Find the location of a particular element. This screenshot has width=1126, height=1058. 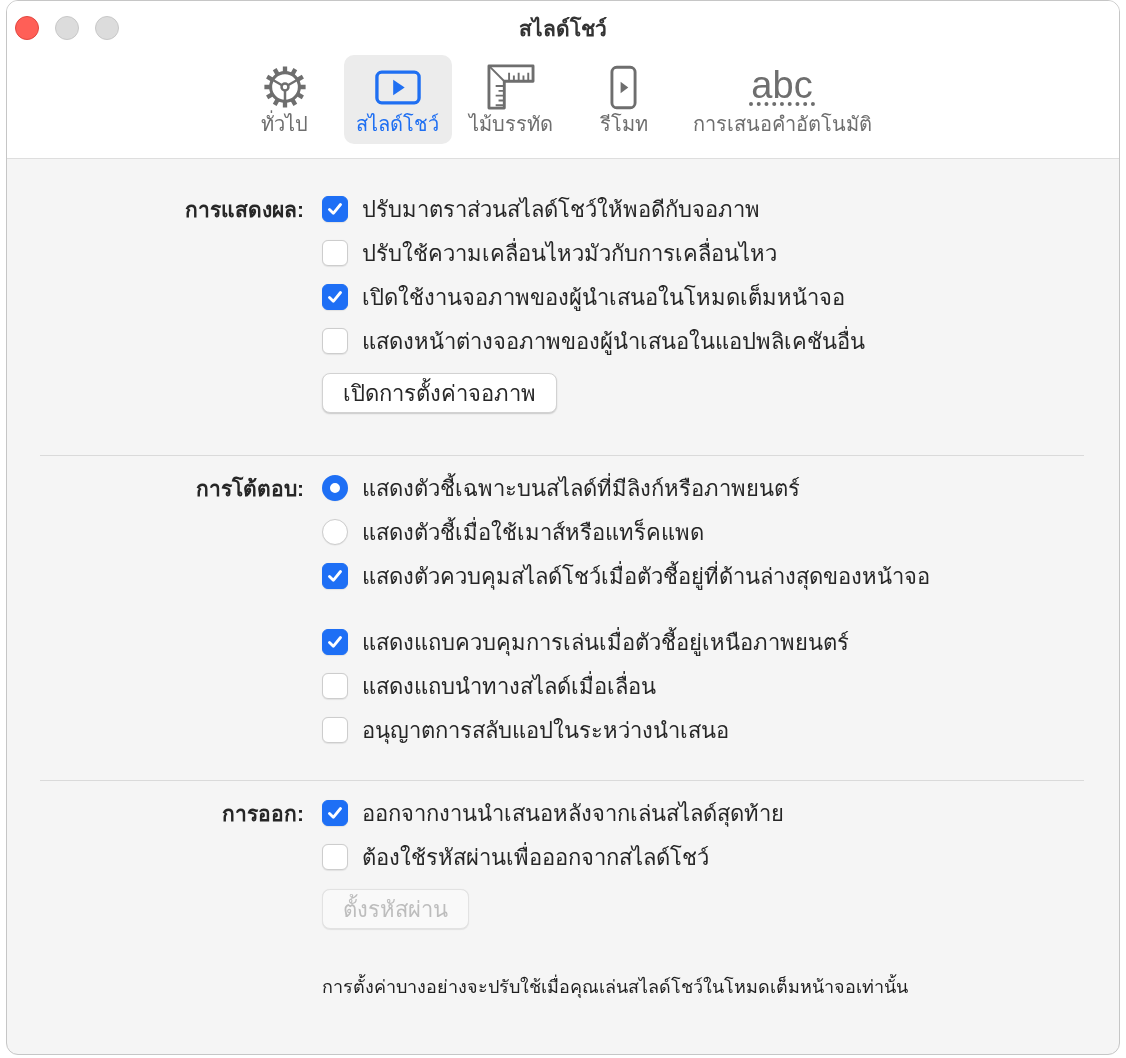

gear-icon is located at coordinates (284, 87).